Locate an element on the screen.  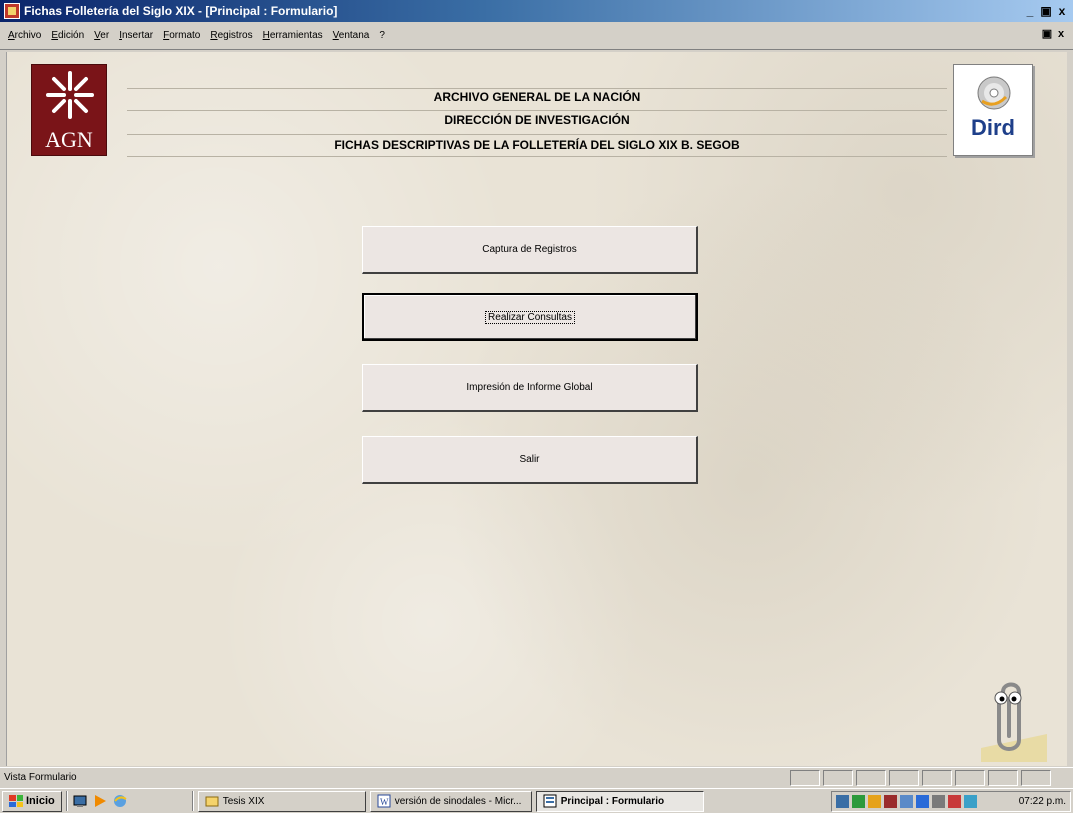
task-label: Tesis XIX is located at coordinates (243, 801).